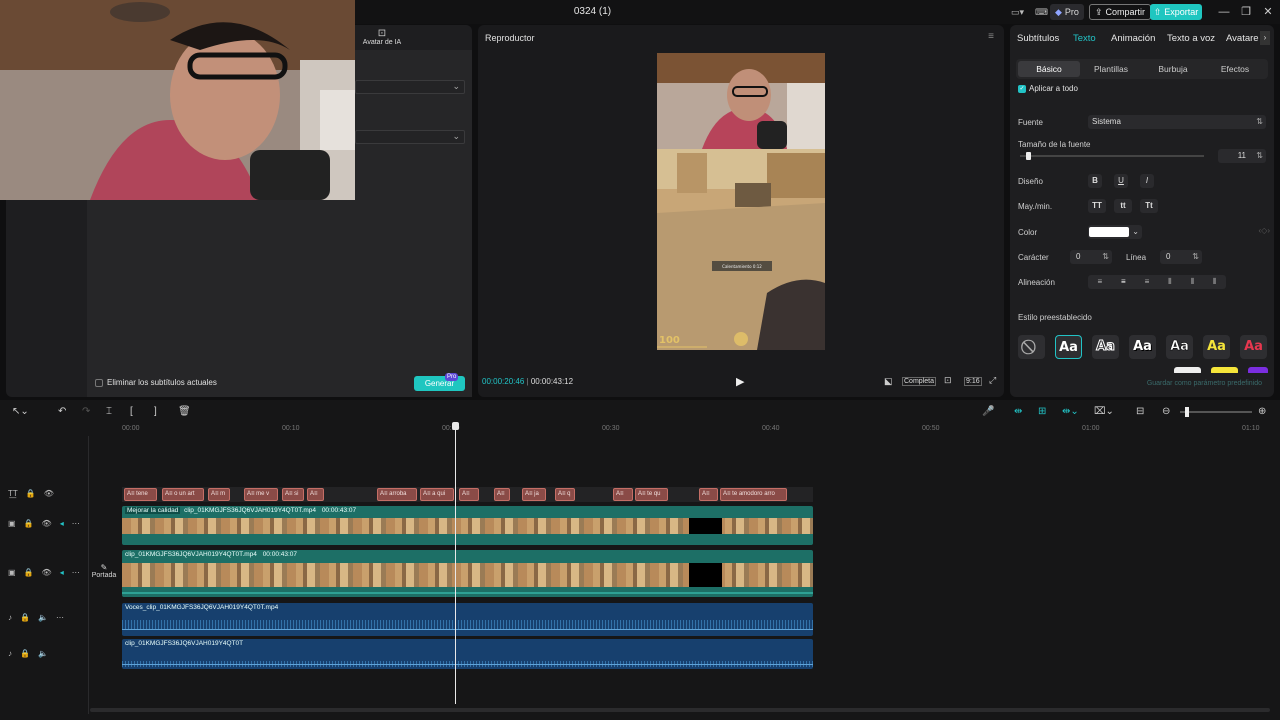 The image size is (1280, 720). Describe the element at coordinates (1105, 347) in the screenshot. I see `preset-style-outline: Aa` at that location.